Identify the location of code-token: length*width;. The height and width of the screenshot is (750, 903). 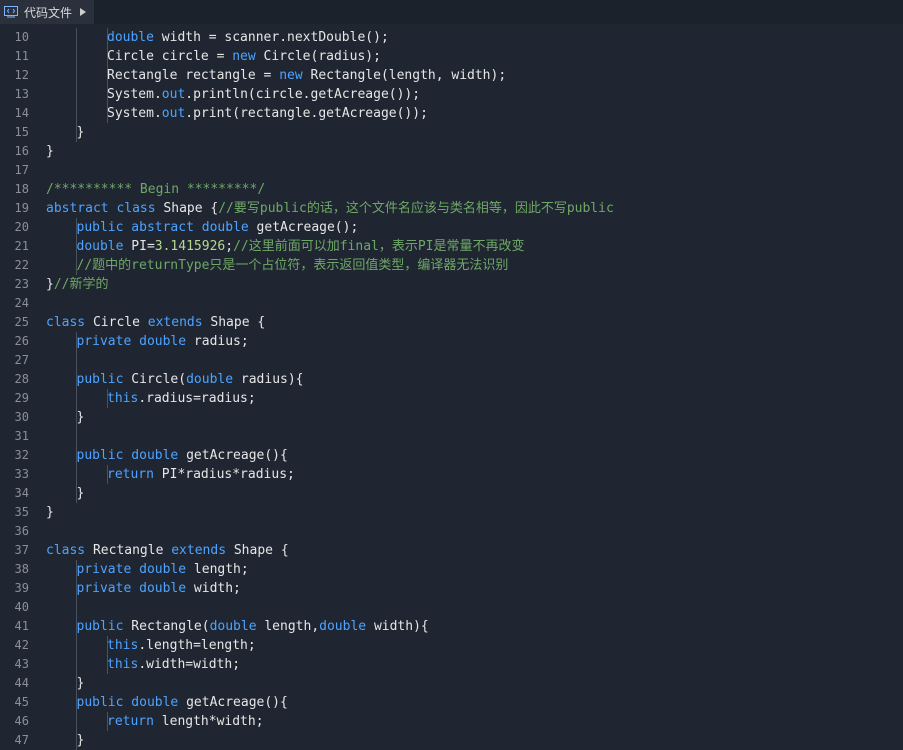
(208, 721).